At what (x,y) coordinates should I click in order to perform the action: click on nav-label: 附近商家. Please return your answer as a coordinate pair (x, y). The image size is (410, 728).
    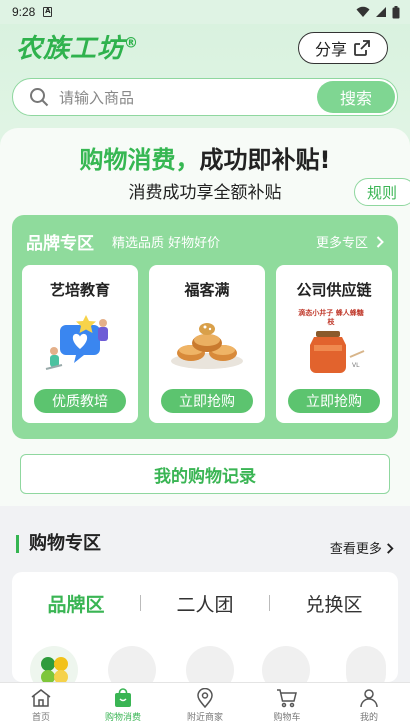
    Looking at the image, I should click on (204, 718).